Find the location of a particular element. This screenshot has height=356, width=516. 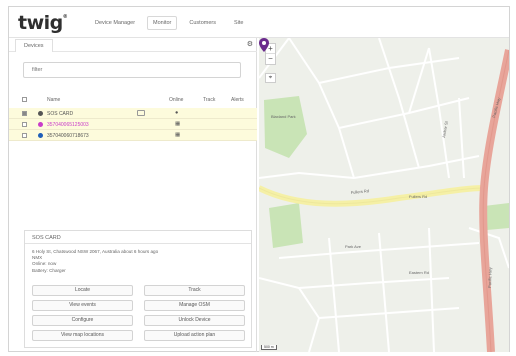

device-name: 357040060718673 is located at coordinates (68, 135).